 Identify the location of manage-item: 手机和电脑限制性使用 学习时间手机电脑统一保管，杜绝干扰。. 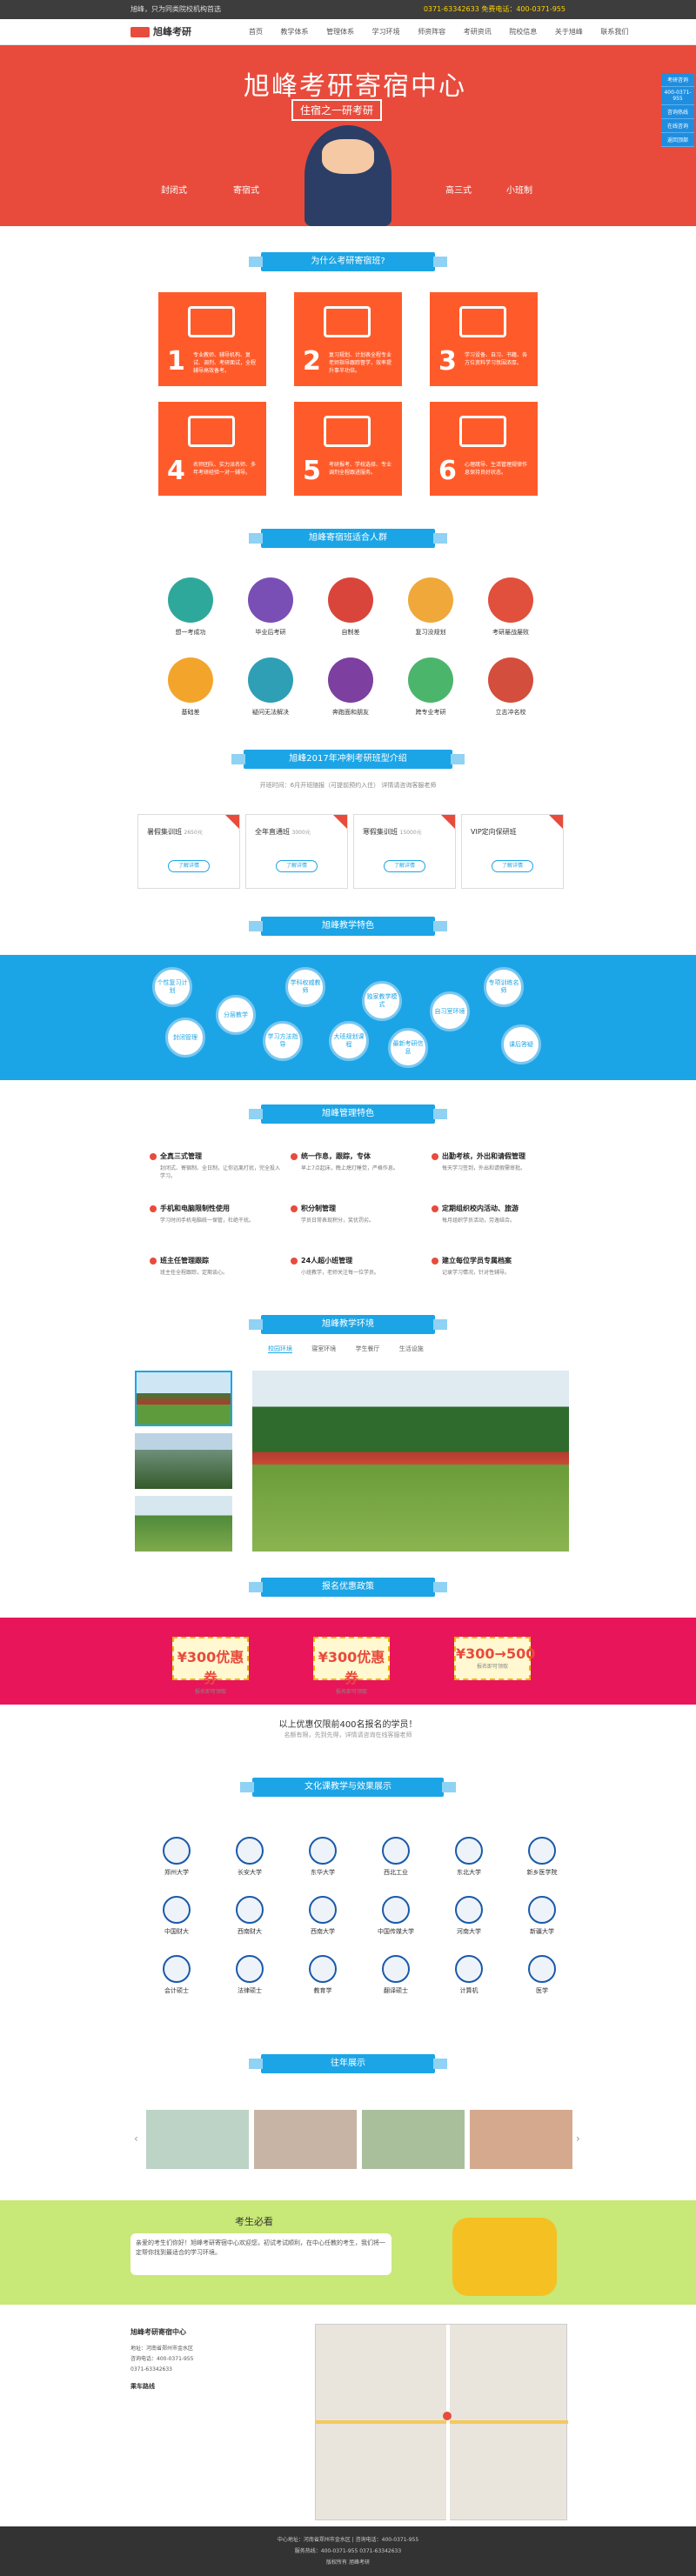
(215, 1214).